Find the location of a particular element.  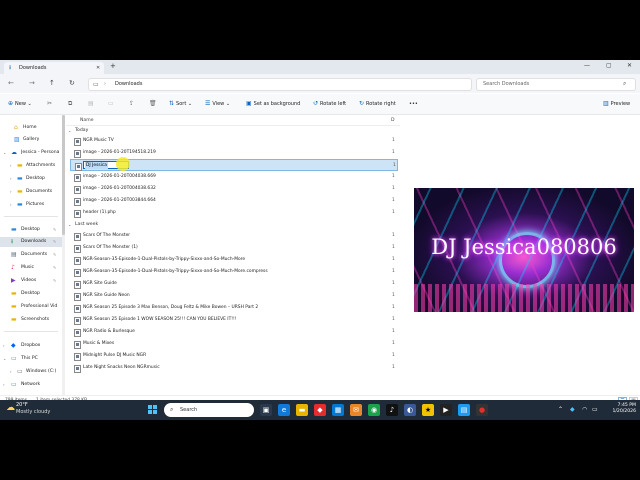

rotate-left-button: ↺ Rotate left is located at coordinates (329, 104).